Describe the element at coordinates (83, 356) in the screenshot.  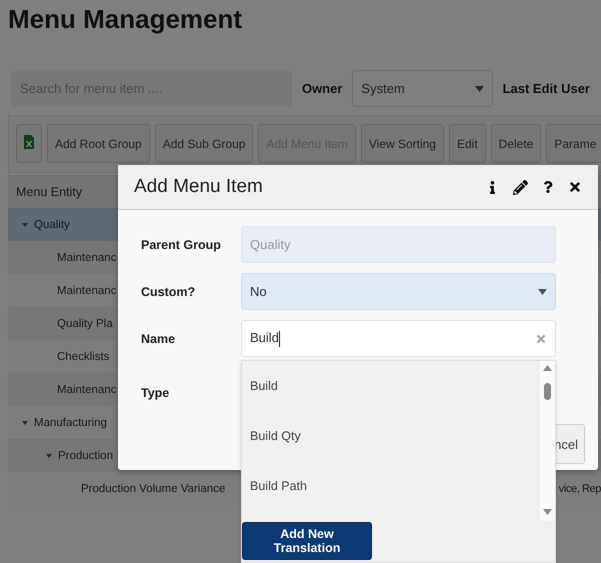
I see `tree-item-label: Checklists` at that location.